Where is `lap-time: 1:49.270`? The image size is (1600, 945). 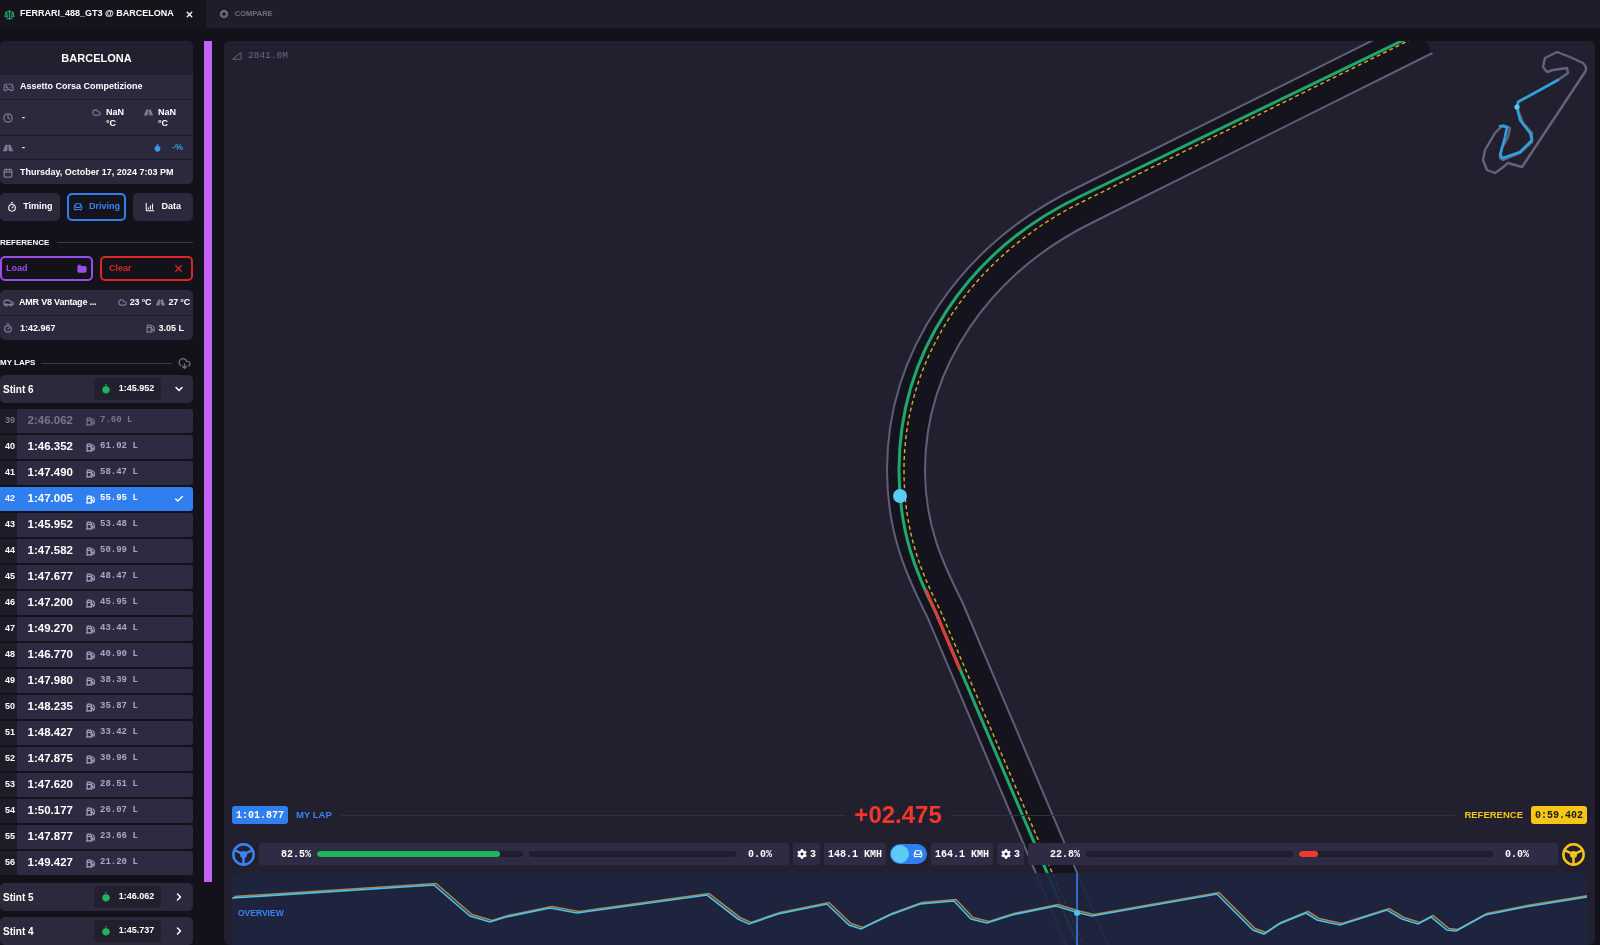 lap-time: 1:49.270 is located at coordinates (50, 629).